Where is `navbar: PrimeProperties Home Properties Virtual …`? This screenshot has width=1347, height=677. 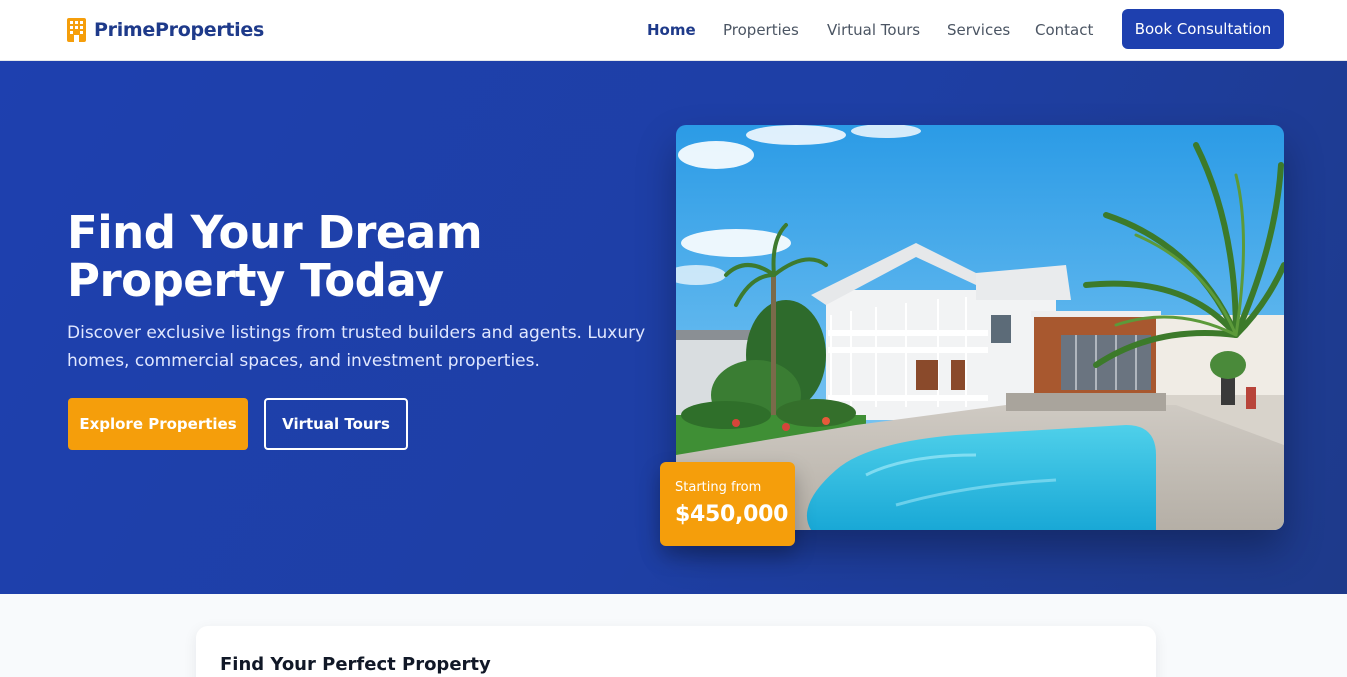
navbar: PrimeProperties Home Properties Virtual … is located at coordinates (673, 30).